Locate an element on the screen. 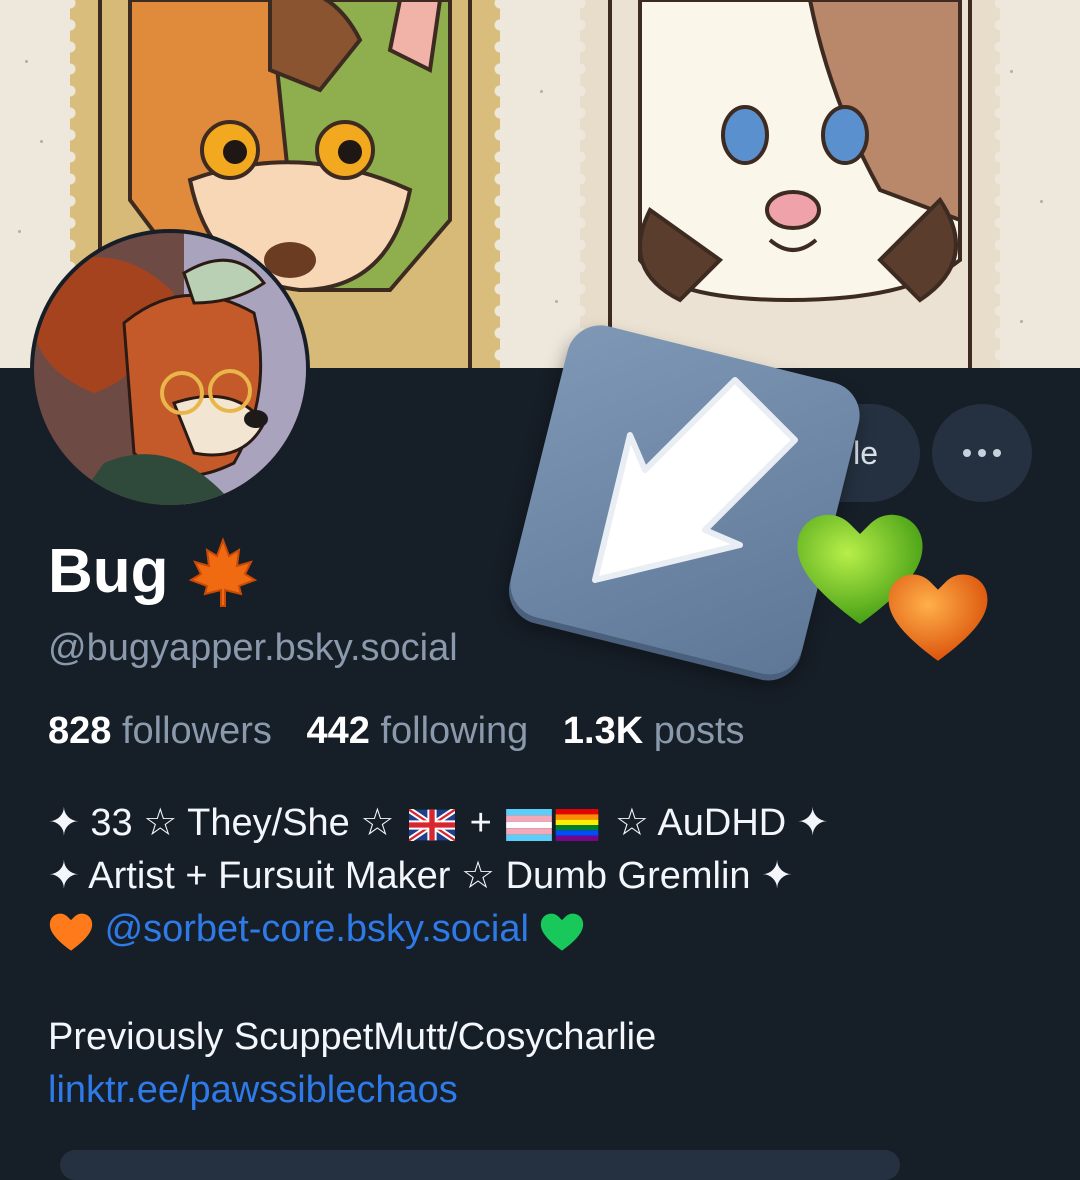 The width and height of the screenshot is (1080, 1180). mention-link: @sorbet-core.bsky.social is located at coordinates (317, 929).